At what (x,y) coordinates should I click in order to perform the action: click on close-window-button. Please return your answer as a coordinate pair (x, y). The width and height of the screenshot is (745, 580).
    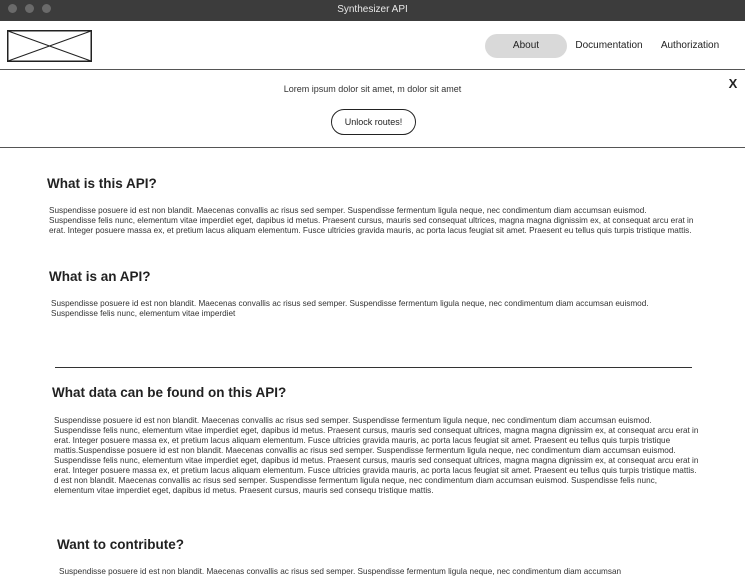
    Looking at the image, I should click on (12, 8).